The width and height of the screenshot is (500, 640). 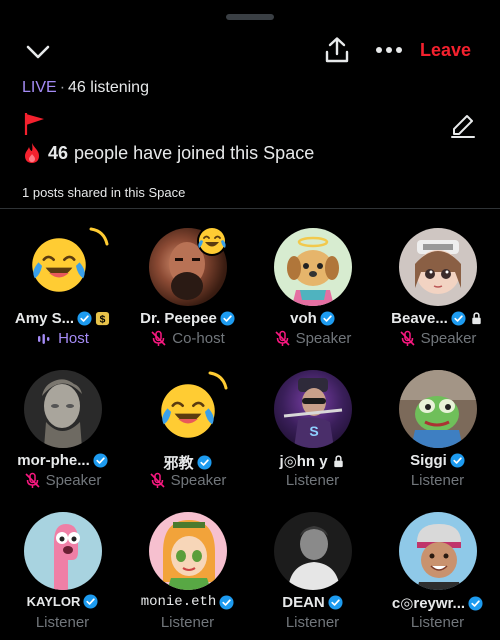 What do you see at coordinates (108, 87) in the screenshot?
I see `listening-count: 46 listening` at bounding box center [108, 87].